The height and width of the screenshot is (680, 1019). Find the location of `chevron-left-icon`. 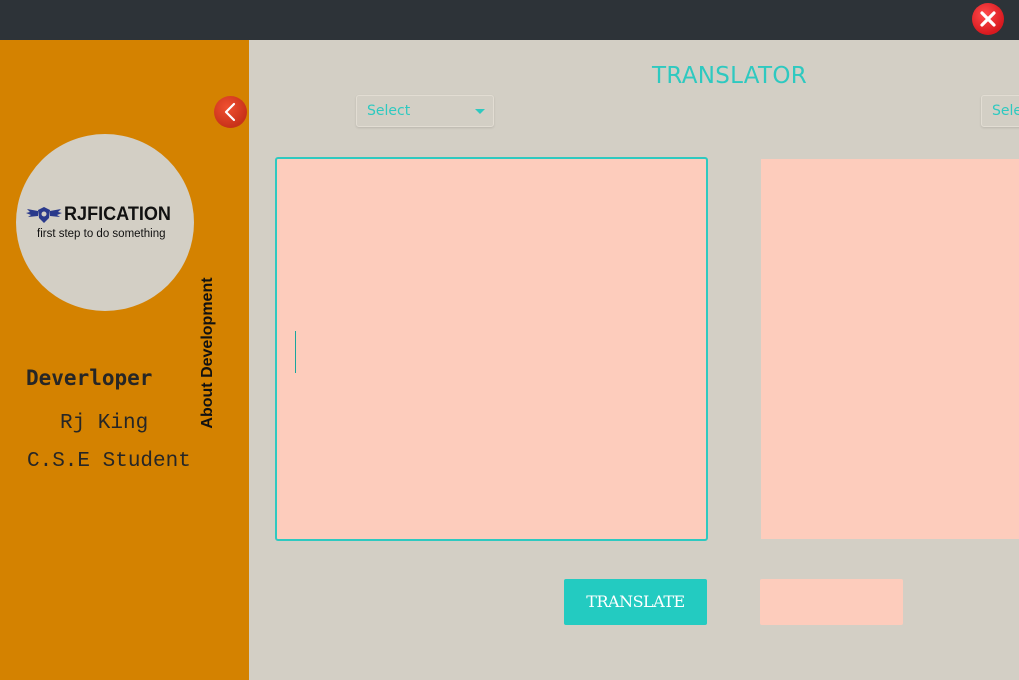

chevron-left-icon is located at coordinates (230, 112).